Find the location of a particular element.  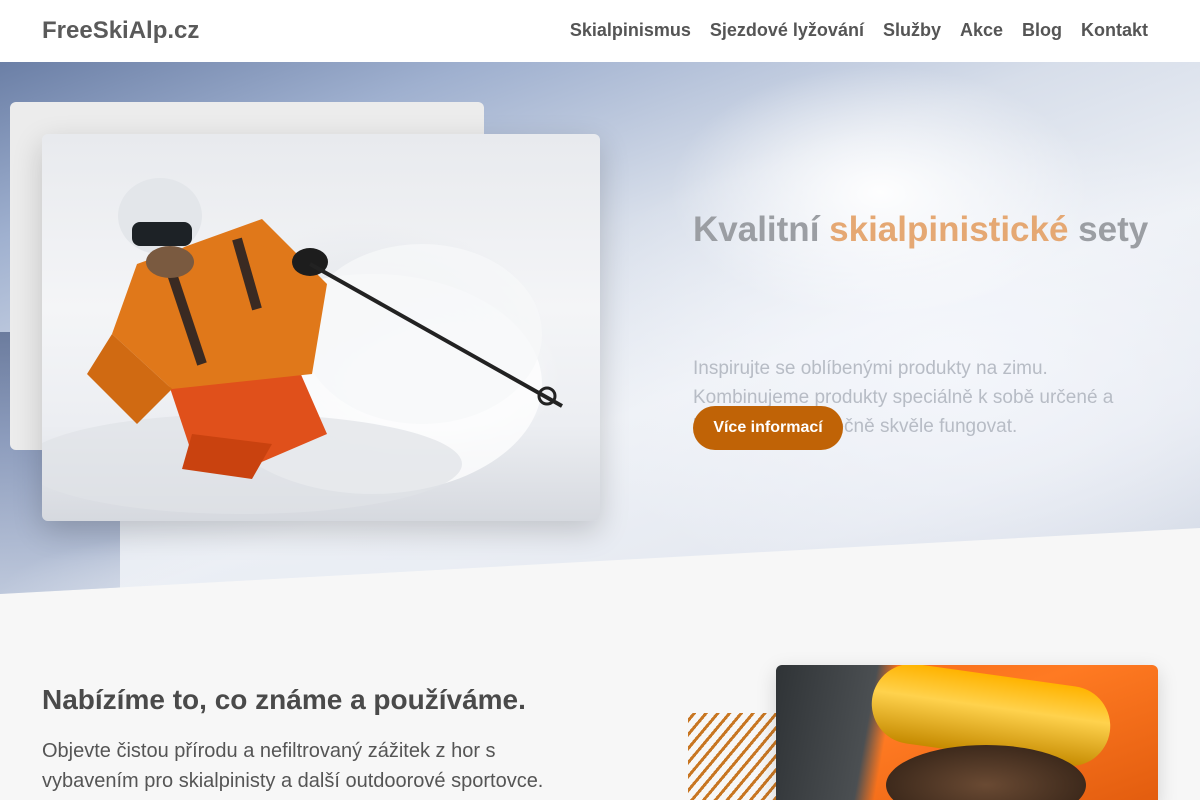

nav-item-blog: Blog is located at coordinates (1042, 30).